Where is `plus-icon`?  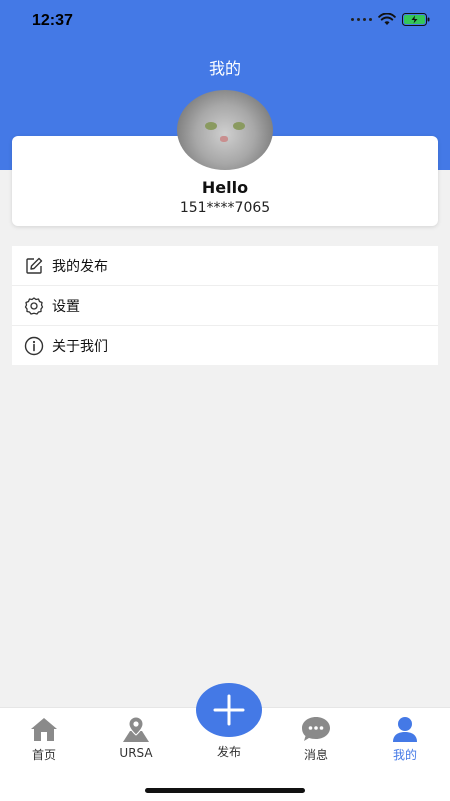 plus-icon is located at coordinates (229, 710).